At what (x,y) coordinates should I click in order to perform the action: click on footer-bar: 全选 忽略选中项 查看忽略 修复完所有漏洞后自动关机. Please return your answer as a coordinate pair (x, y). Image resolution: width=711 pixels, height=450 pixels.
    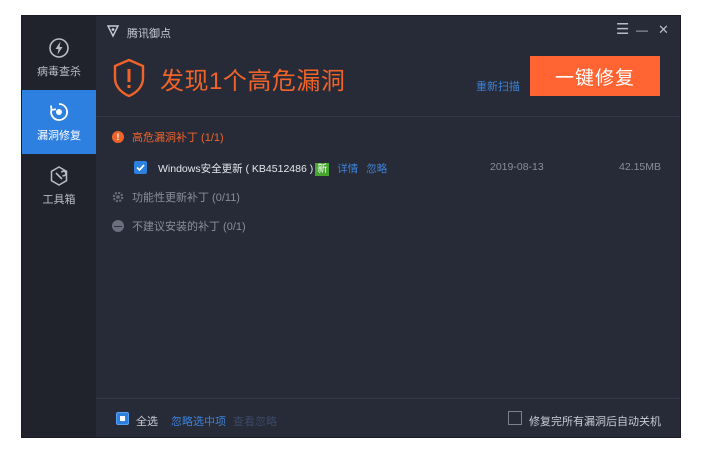
    Looking at the image, I should click on (388, 418).